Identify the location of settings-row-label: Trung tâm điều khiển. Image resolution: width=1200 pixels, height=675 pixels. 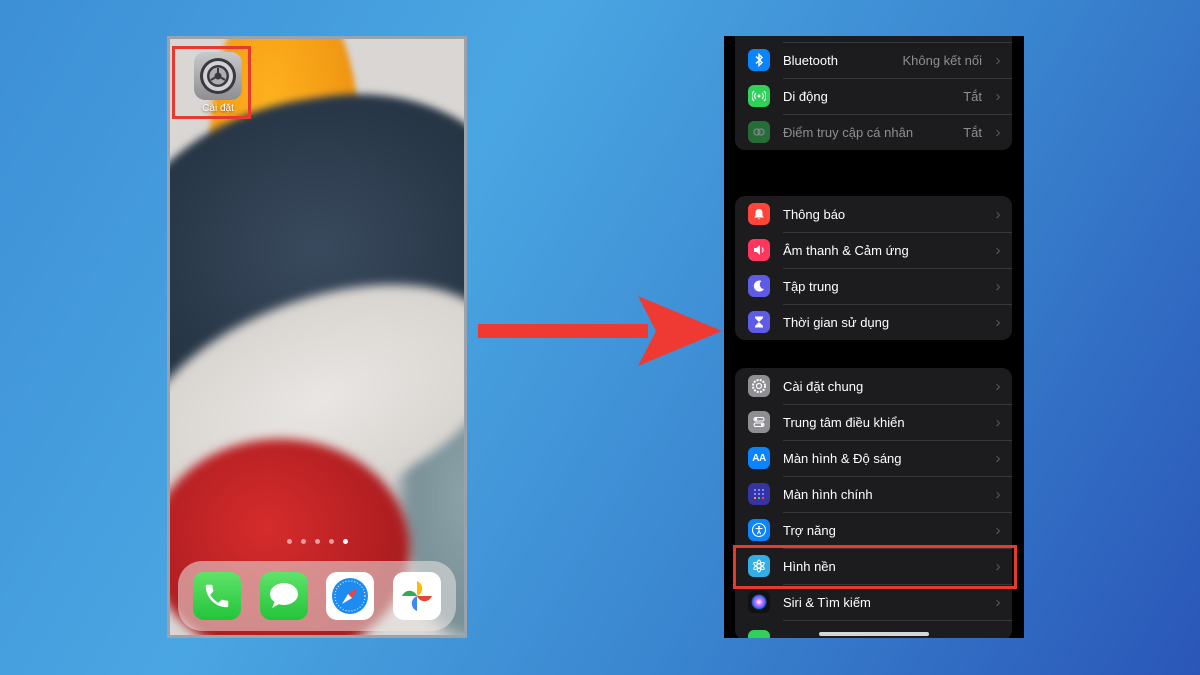
(844, 422).